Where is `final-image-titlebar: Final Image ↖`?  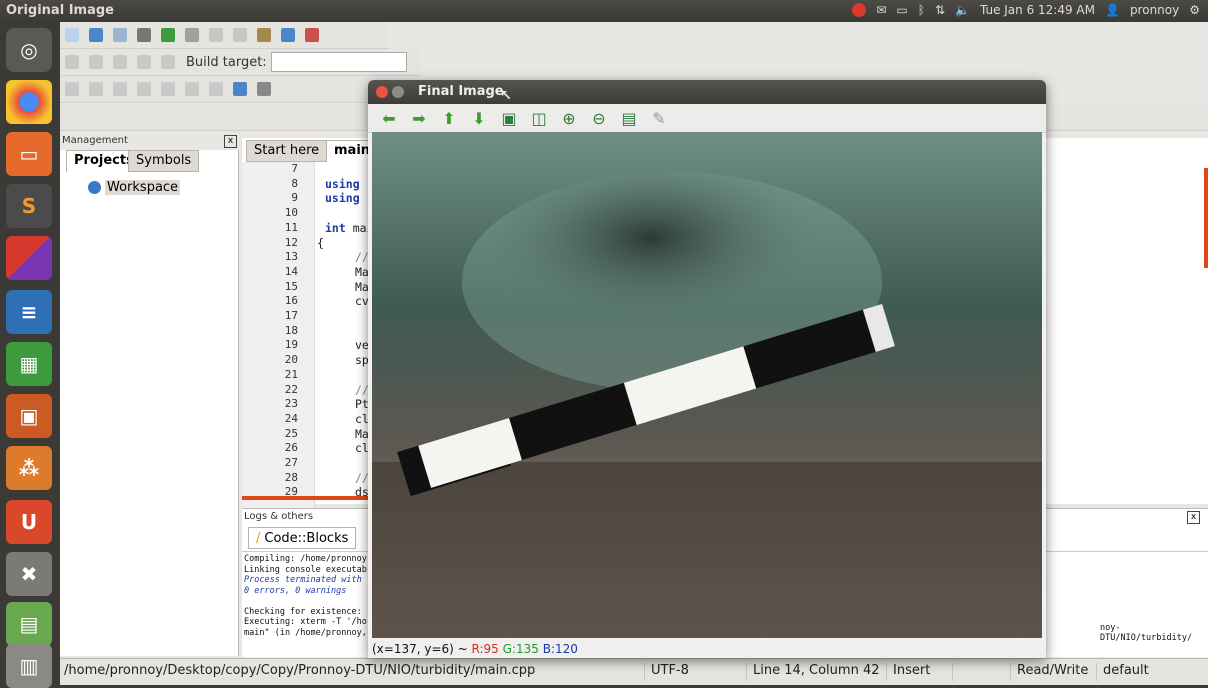 final-image-titlebar: Final Image ↖ is located at coordinates (707, 92).